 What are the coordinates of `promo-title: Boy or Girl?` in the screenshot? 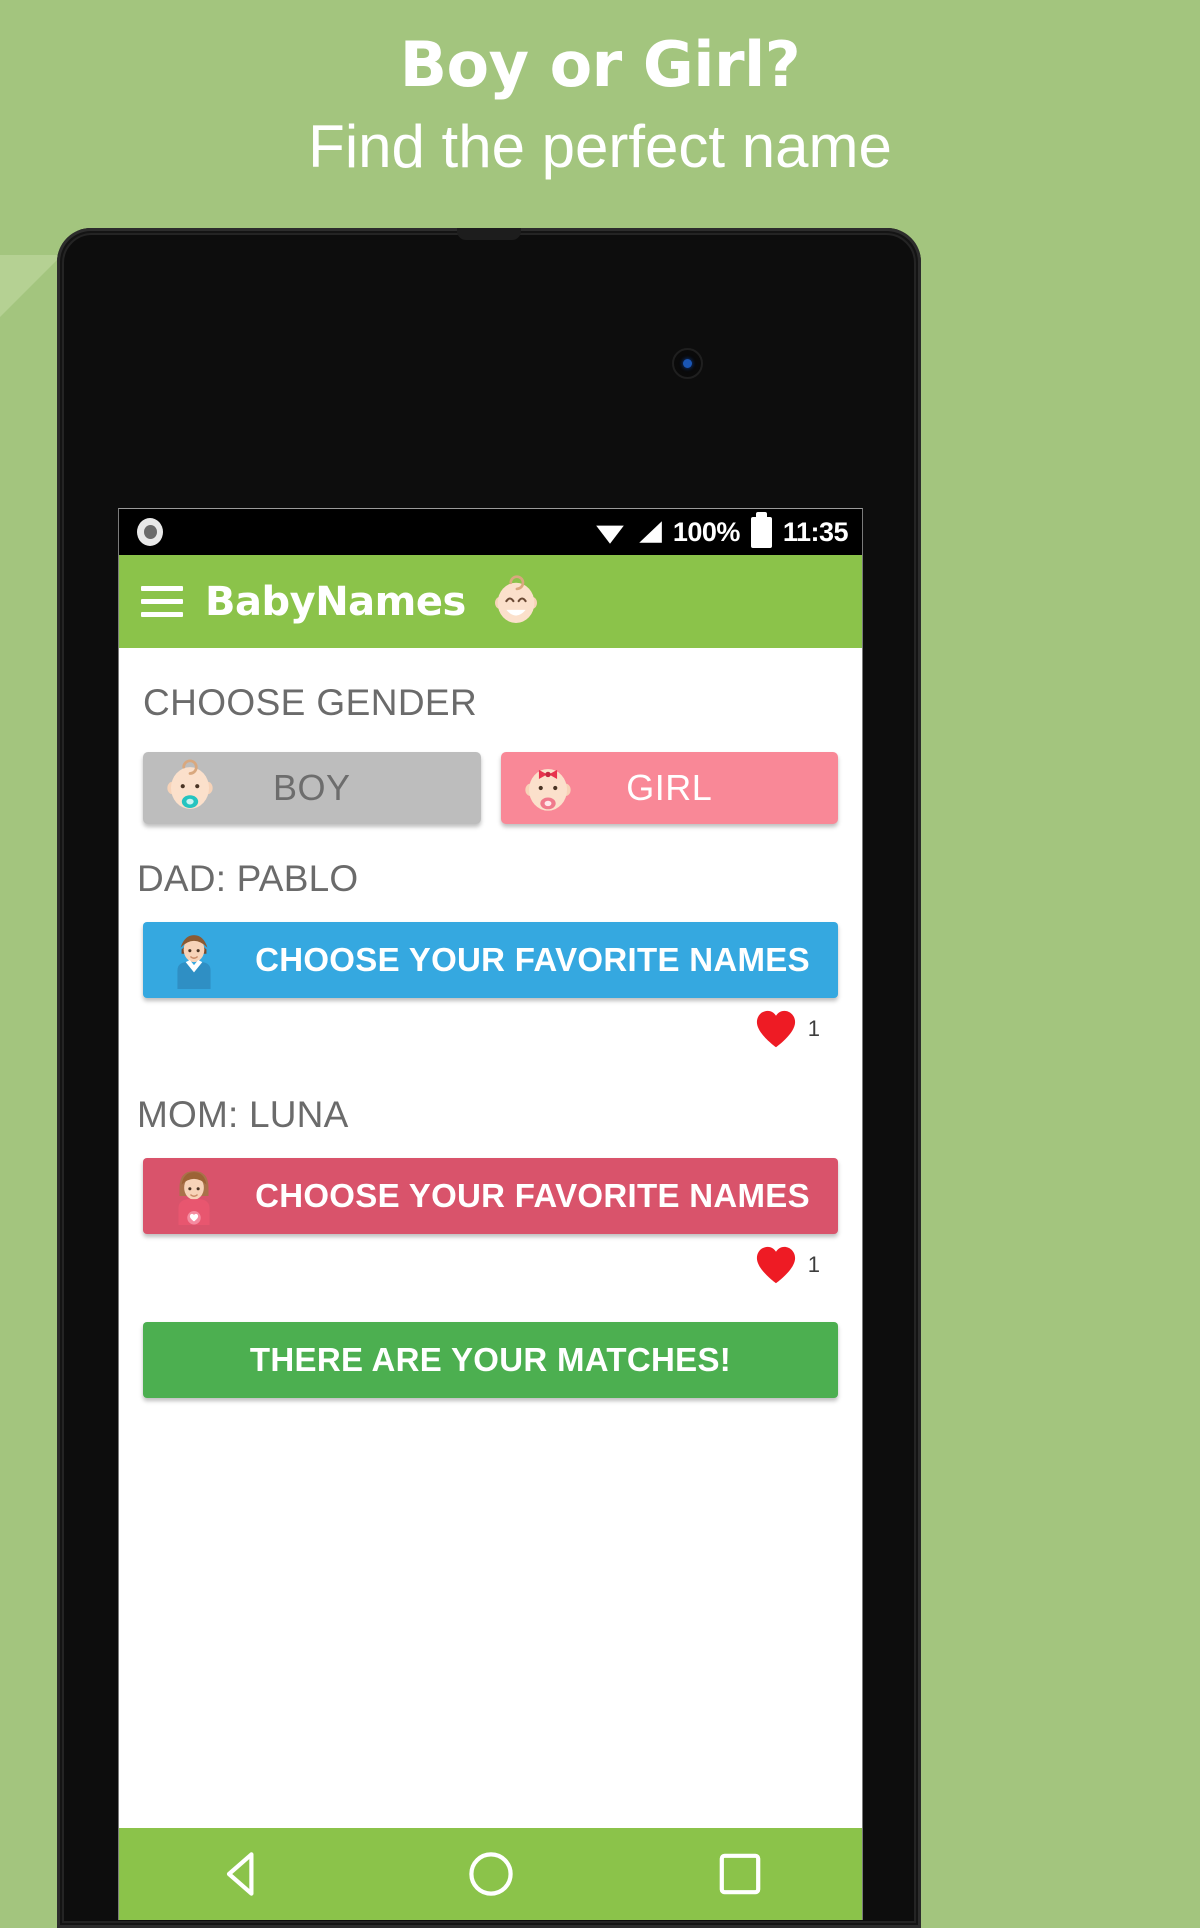 It's located at (600, 64).